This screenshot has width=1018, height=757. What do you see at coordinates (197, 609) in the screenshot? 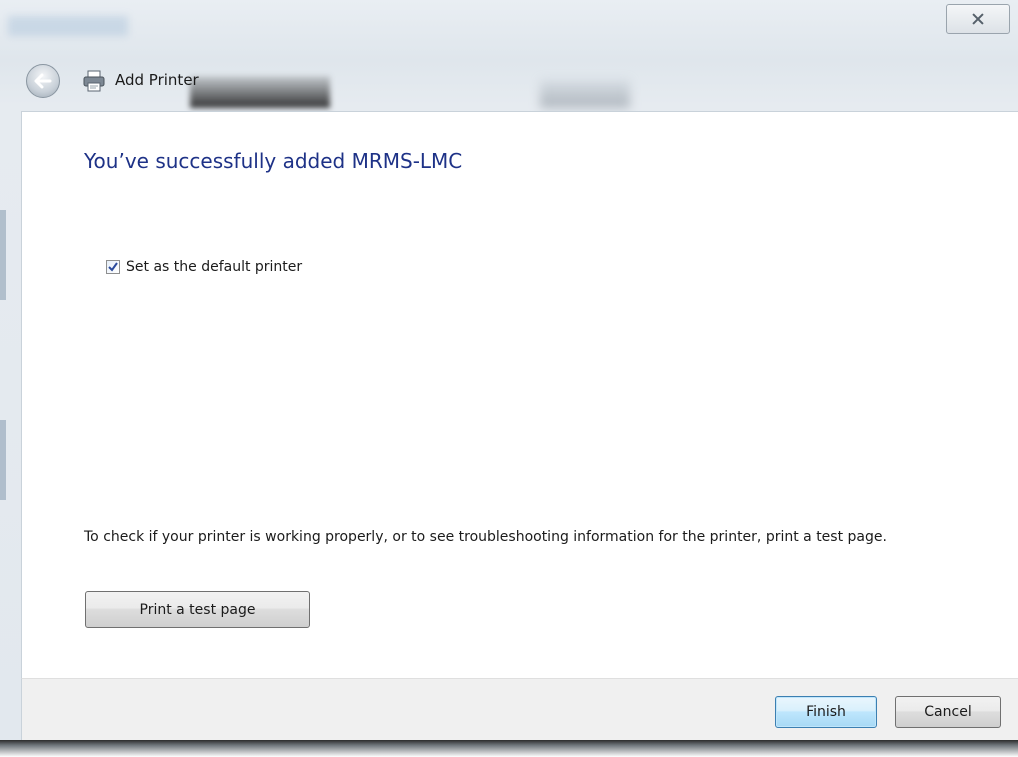
I see `print-test-page-button: Print a test page` at bounding box center [197, 609].